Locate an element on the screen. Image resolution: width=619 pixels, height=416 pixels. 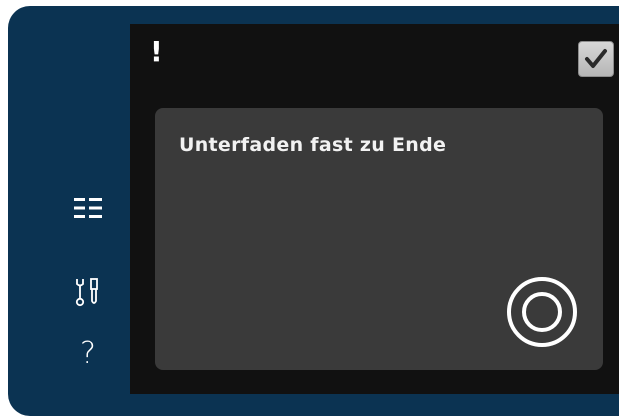
help-icon: ? is located at coordinates (88, 354).